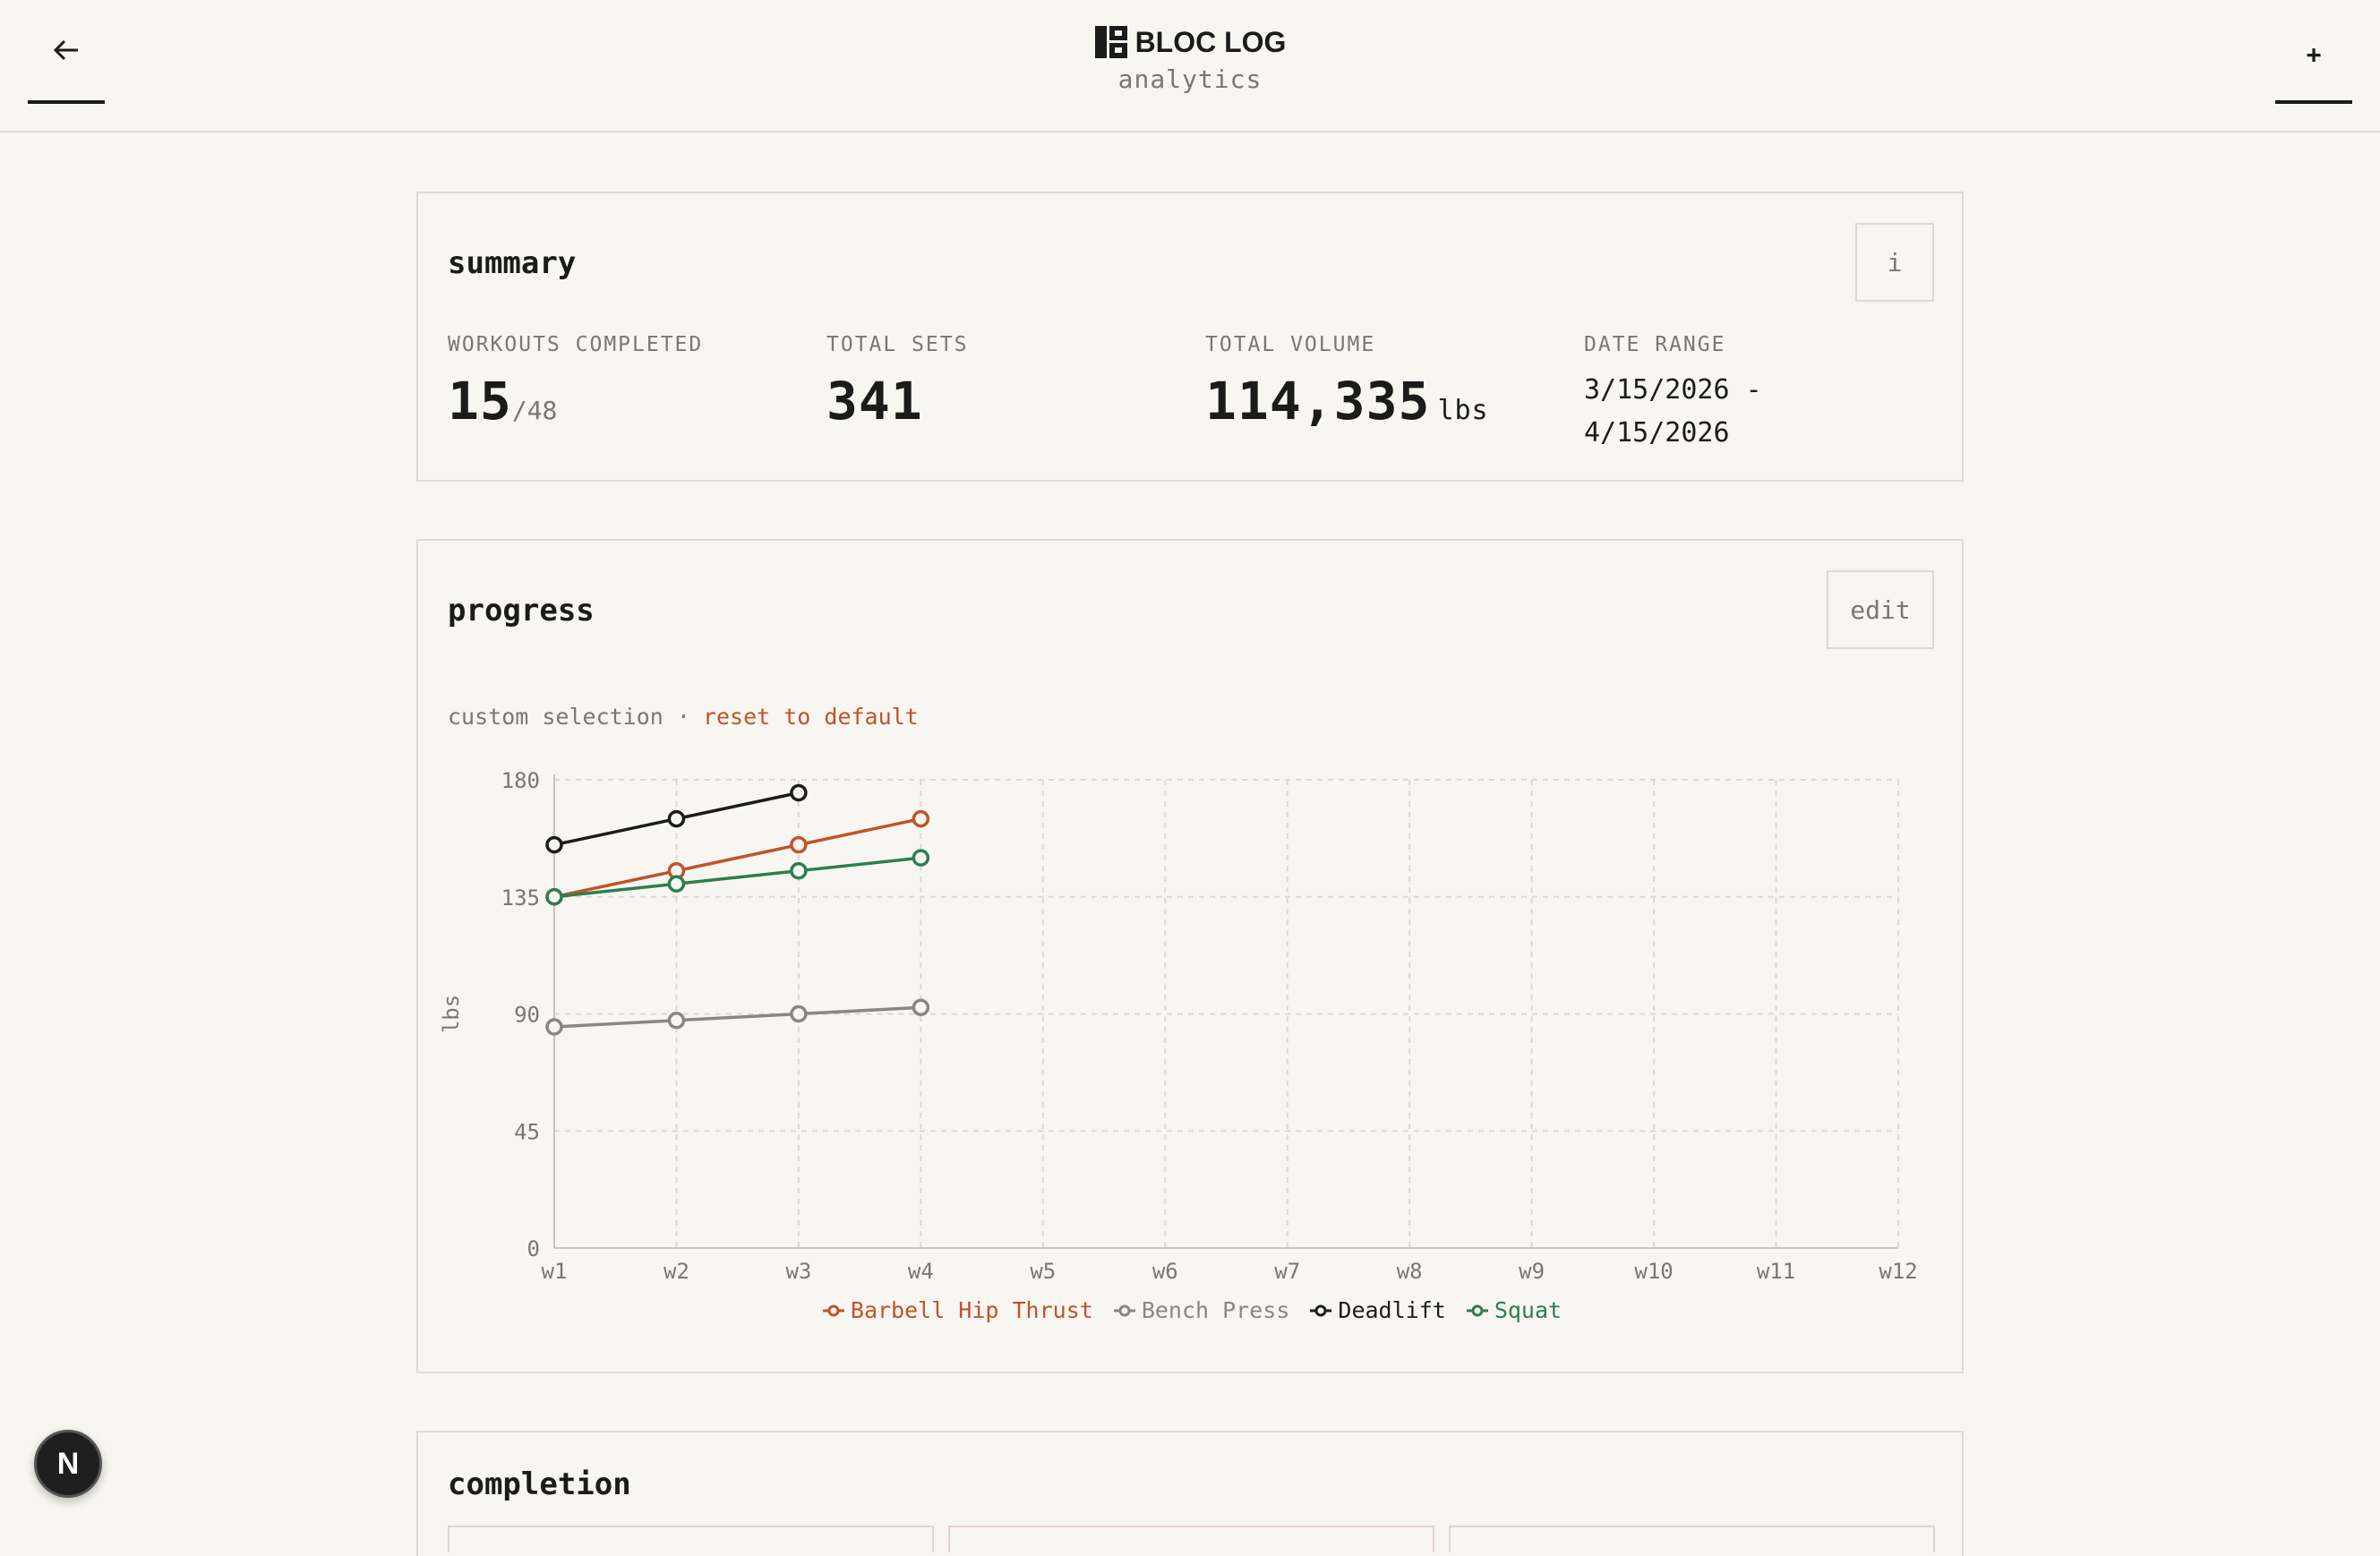 Image resolution: width=2380 pixels, height=1556 pixels. What do you see at coordinates (1287, 1271) in the screenshot?
I see `x-tick-label: w7` at bounding box center [1287, 1271].